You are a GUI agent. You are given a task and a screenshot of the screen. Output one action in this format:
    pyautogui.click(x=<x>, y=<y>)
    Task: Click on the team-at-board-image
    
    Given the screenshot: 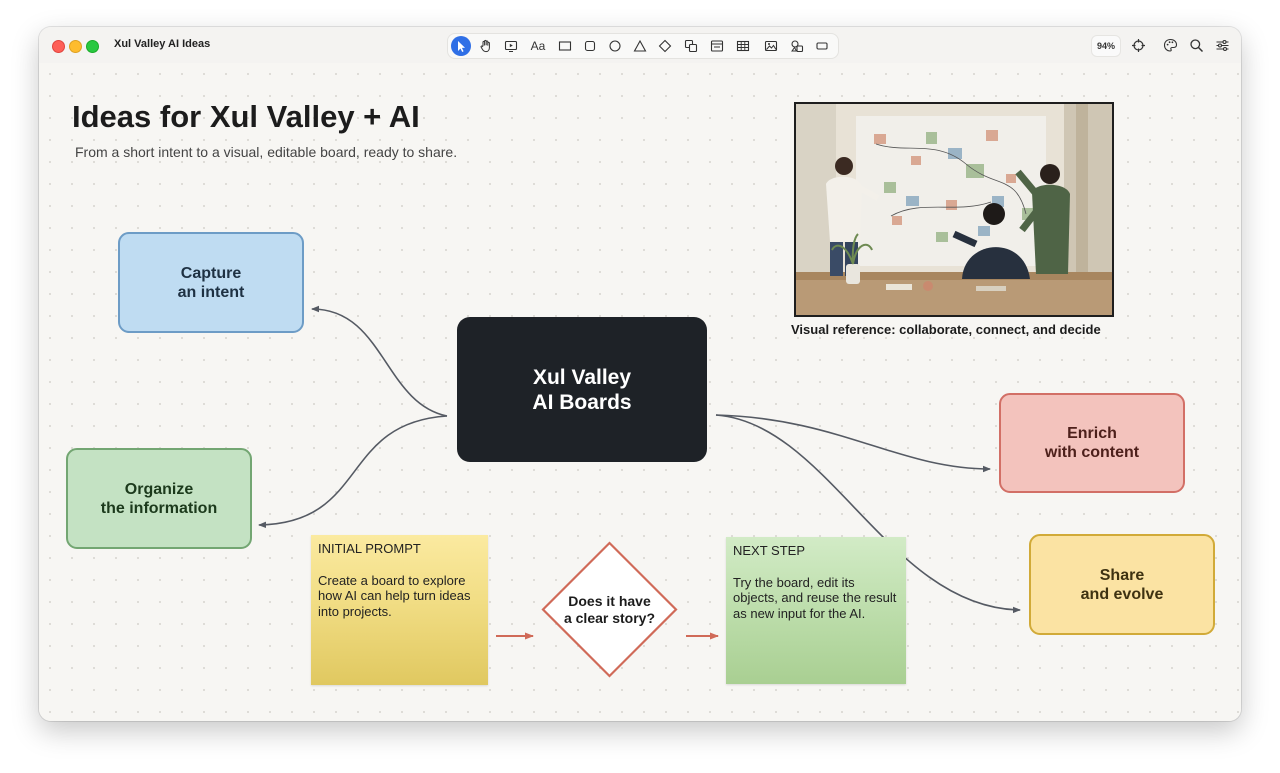 What is the action you would take?
    pyautogui.click(x=954, y=209)
    